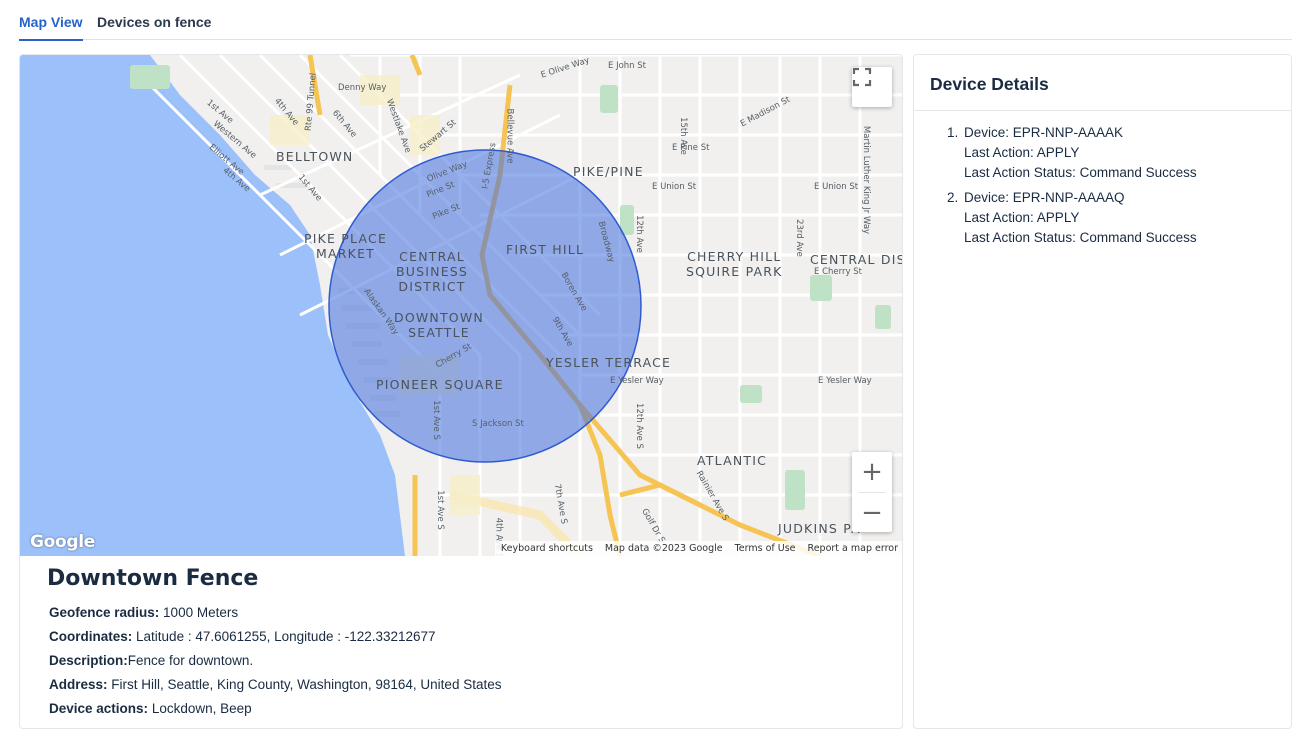 This screenshot has height=744, width=1312. What do you see at coordinates (62, 542) in the screenshot?
I see `google-logo: Google` at bounding box center [62, 542].